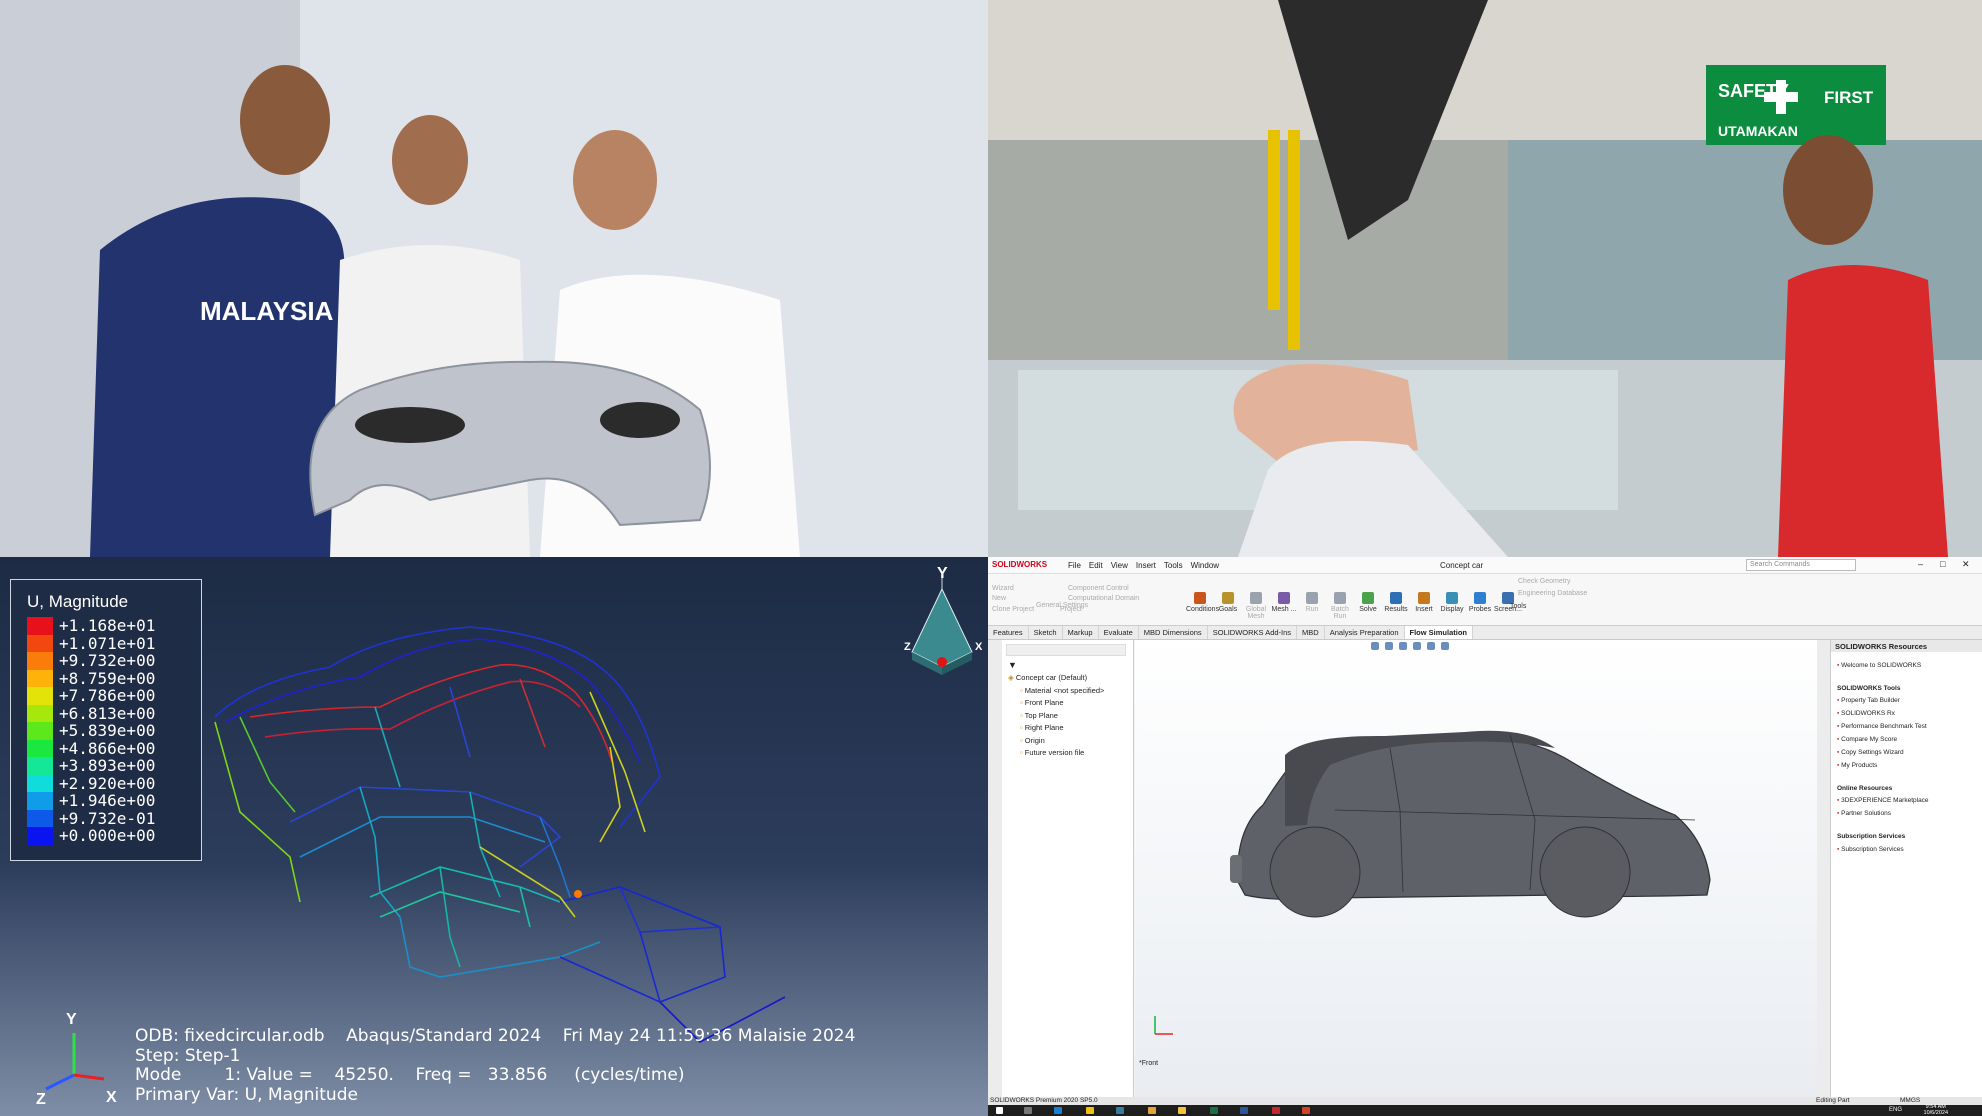  I want to click on ribbon-button: Insert, so click(1424, 602).